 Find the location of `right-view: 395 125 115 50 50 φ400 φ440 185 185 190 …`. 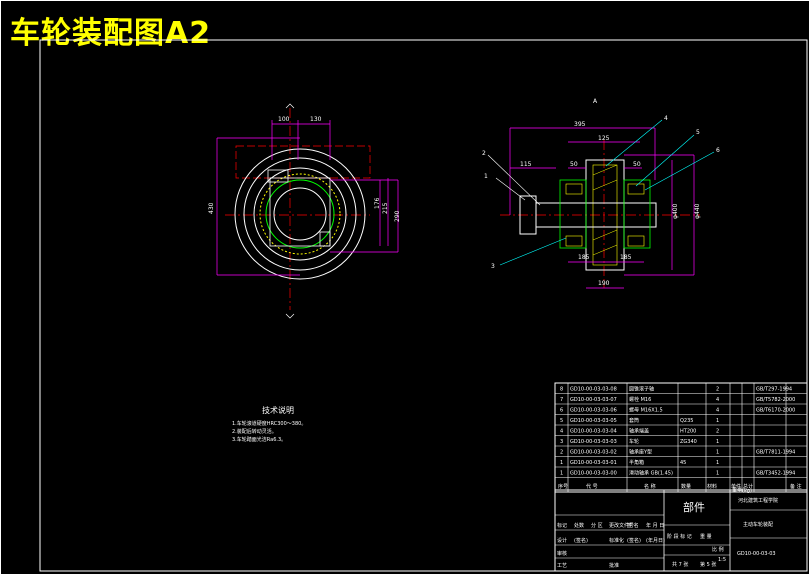

right-view: 395 125 115 50 50 φ400 φ440 185 185 190 … is located at coordinates (601, 193).